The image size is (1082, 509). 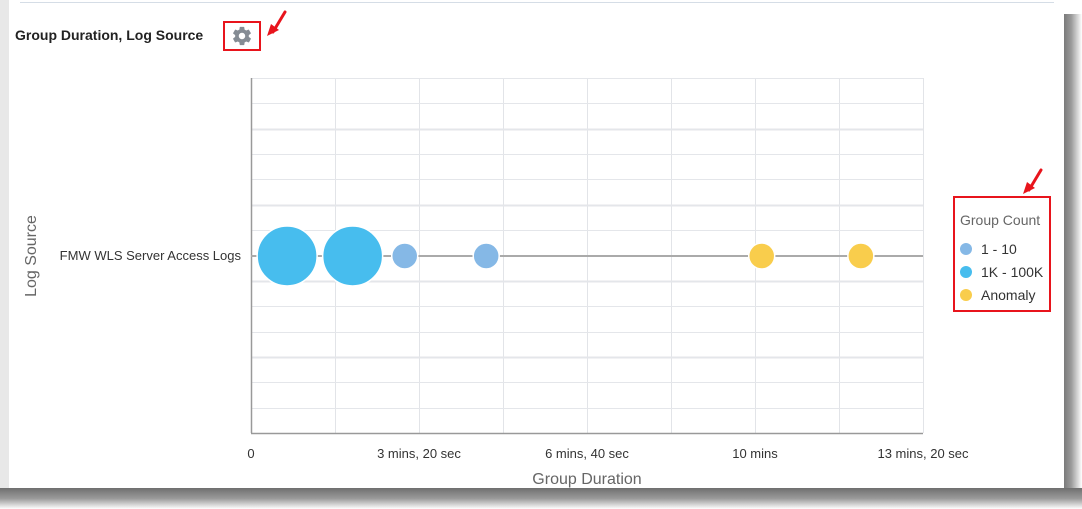 I want to click on x-tick-label: 10 mins, so click(x=755, y=453).